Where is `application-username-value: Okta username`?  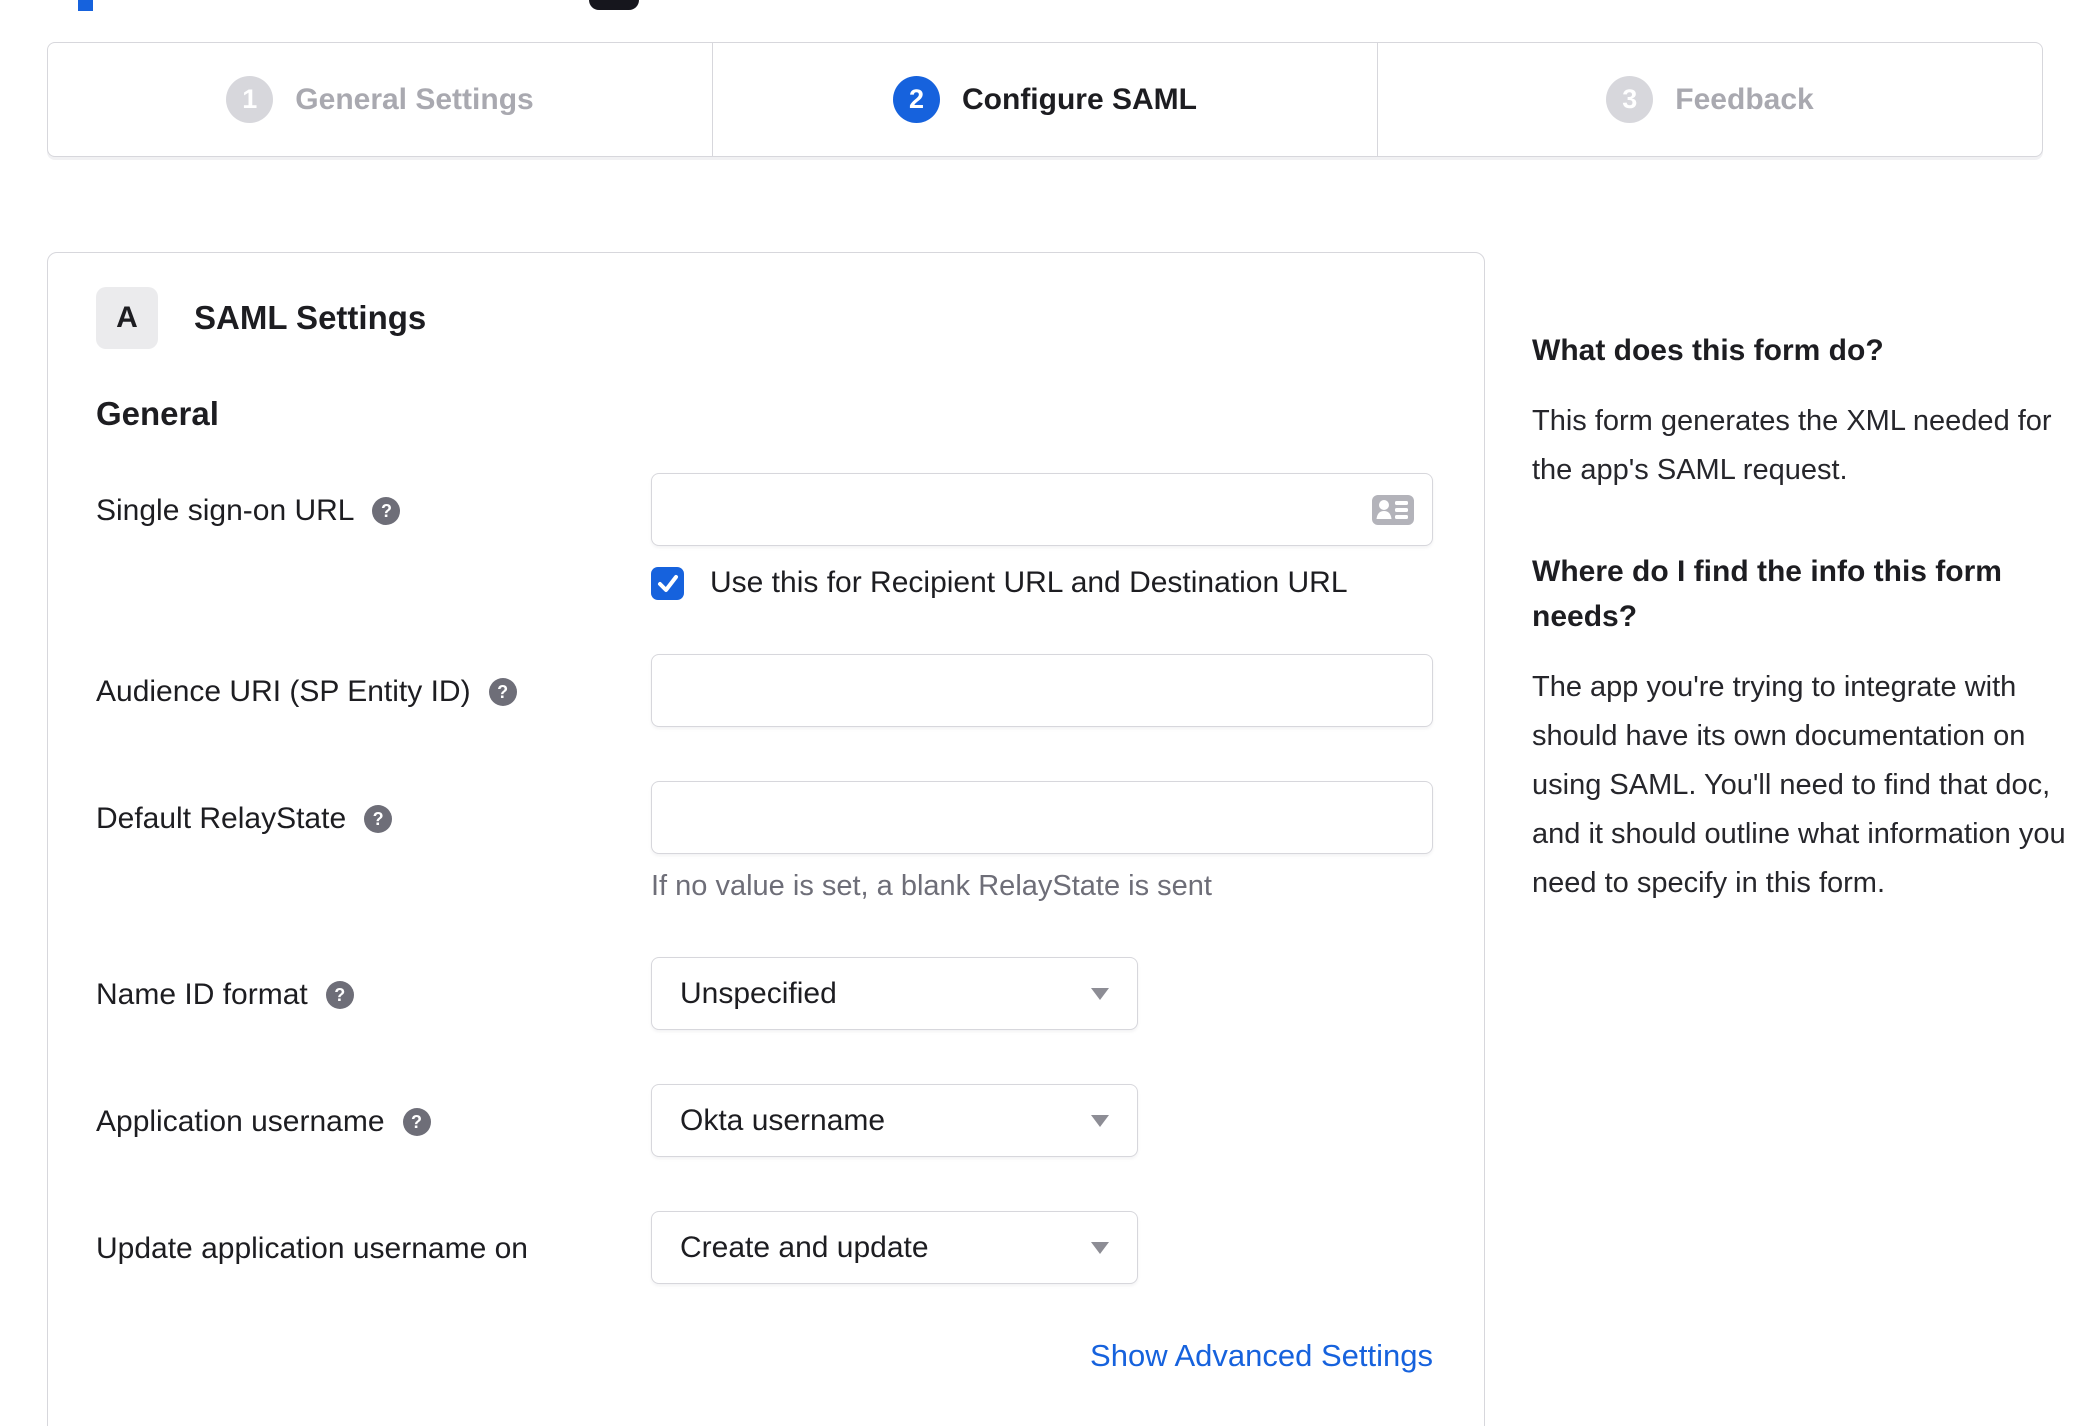
application-username-value: Okta username is located at coordinates (783, 1120).